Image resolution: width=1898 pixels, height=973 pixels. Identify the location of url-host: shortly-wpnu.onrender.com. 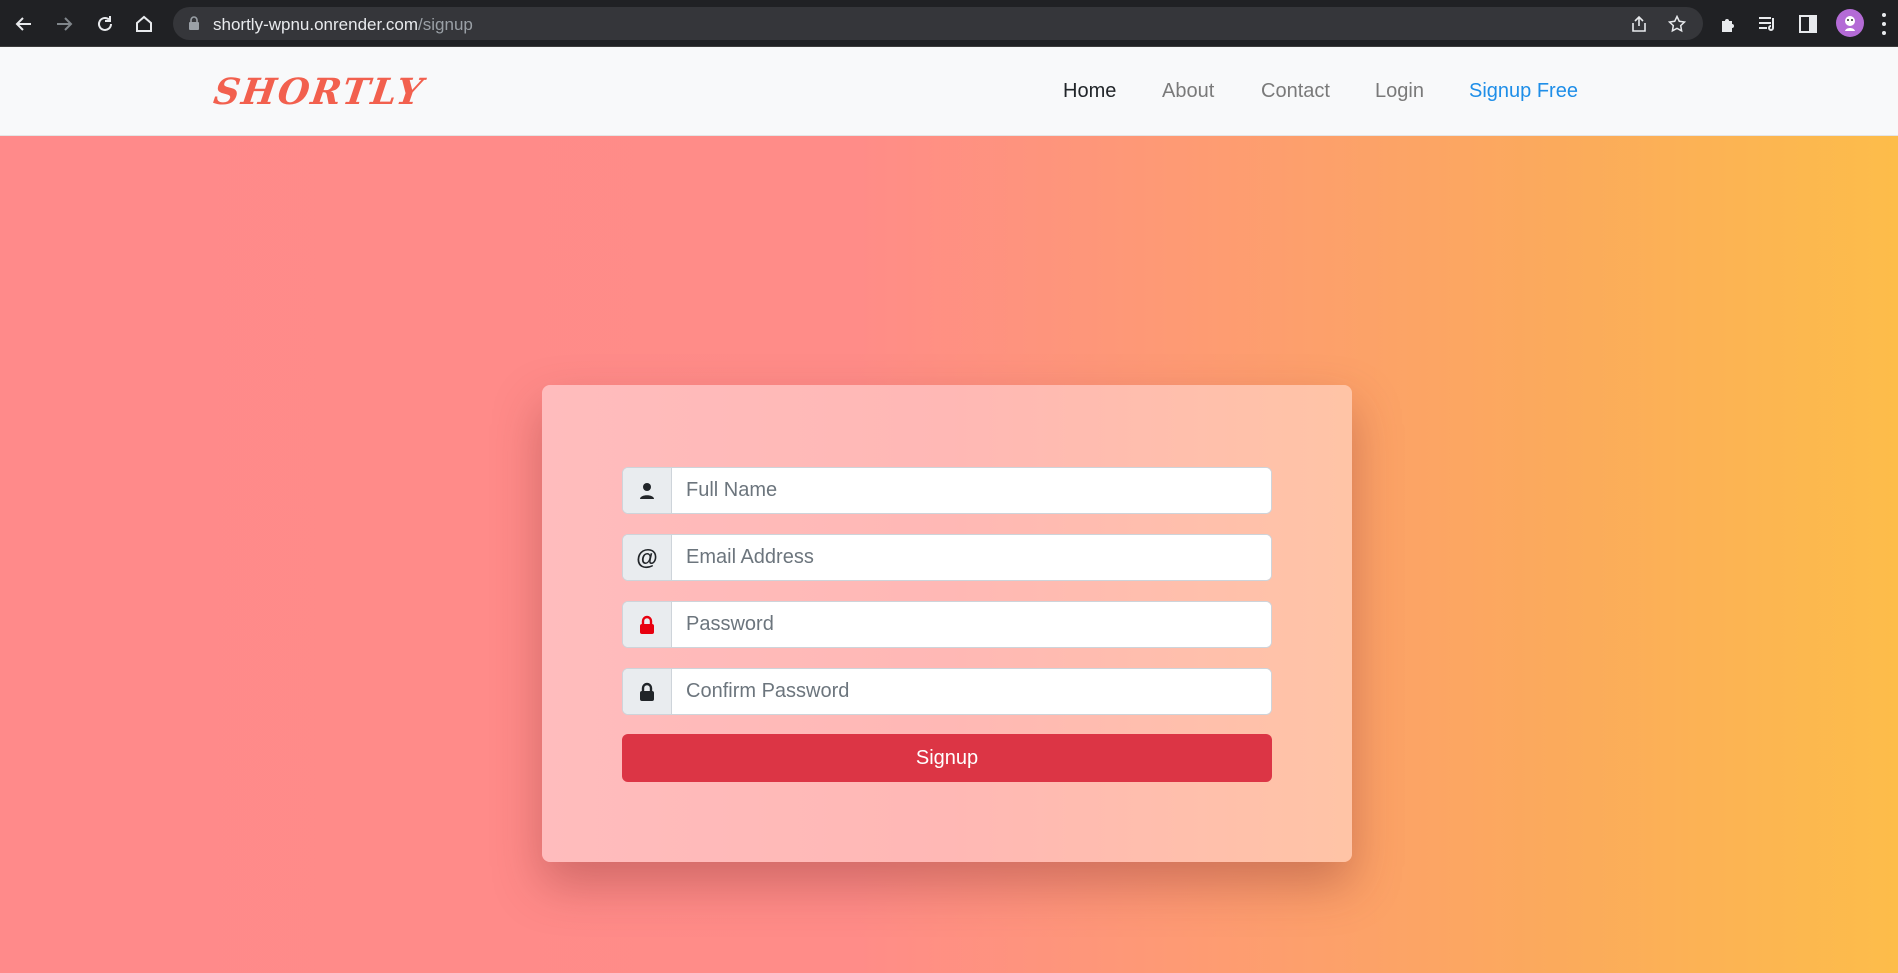
(316, 24).